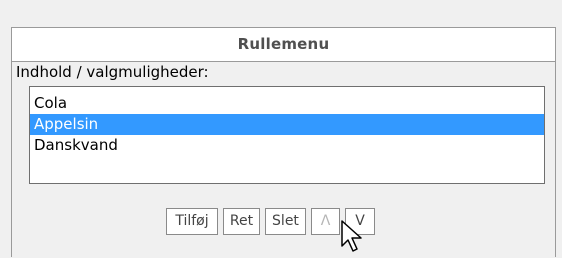 This screenshot has height=258, width=562. What do you see at coordinates (287, 124) in the screenshot?
I see `list-item-appelsin: Appelsin` at bounding box center [287, 124].